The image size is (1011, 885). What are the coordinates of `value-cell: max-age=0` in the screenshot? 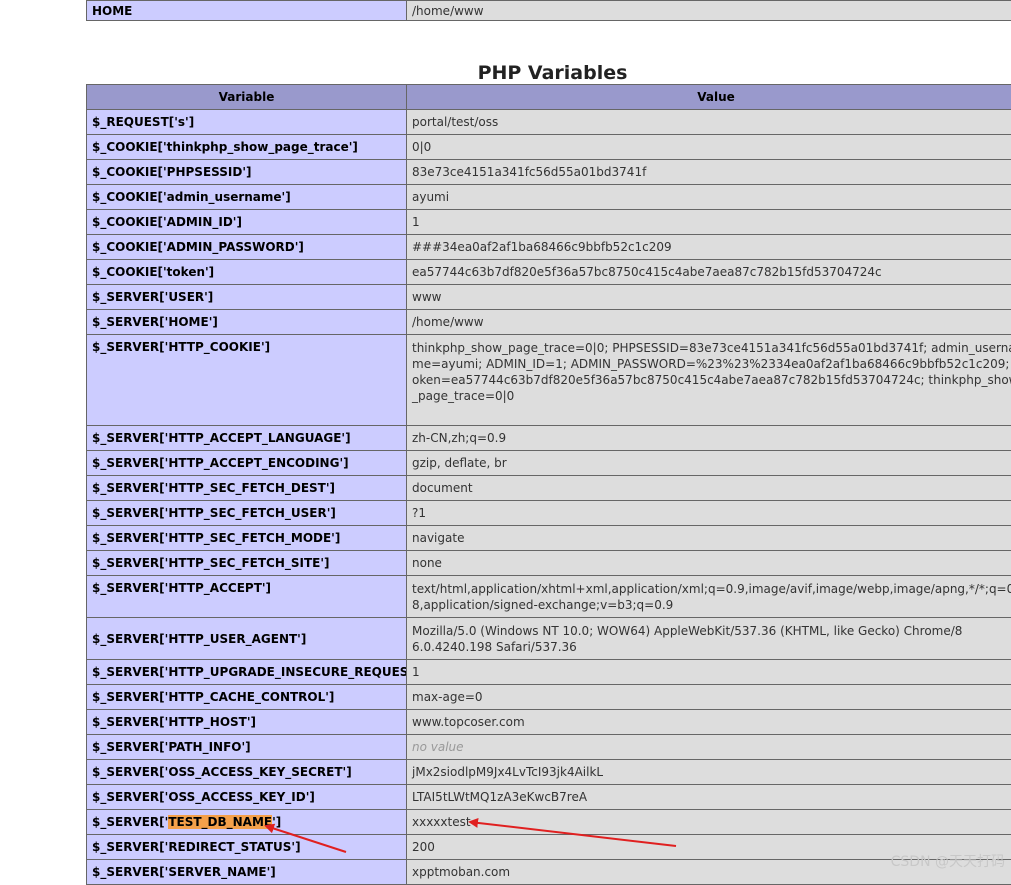 It's located at (709, 697).